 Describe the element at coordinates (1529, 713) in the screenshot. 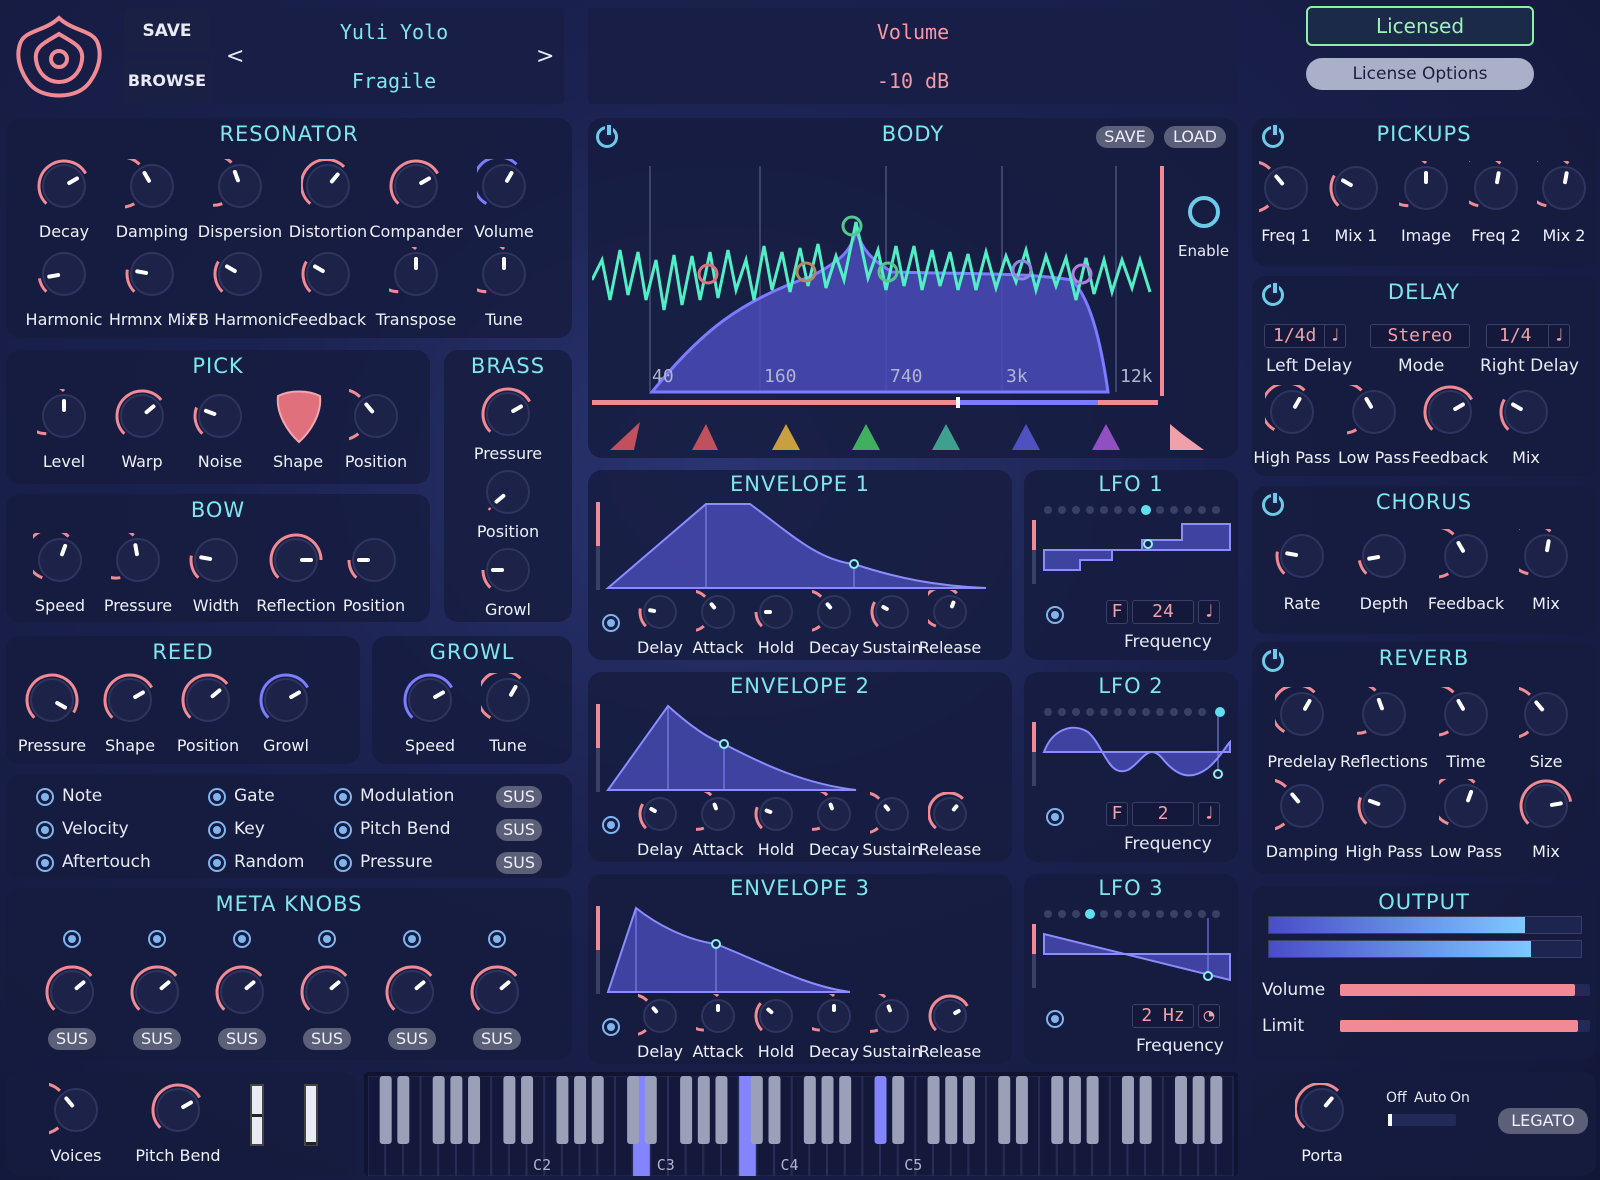

I see `reverb-3-knob` at that location.